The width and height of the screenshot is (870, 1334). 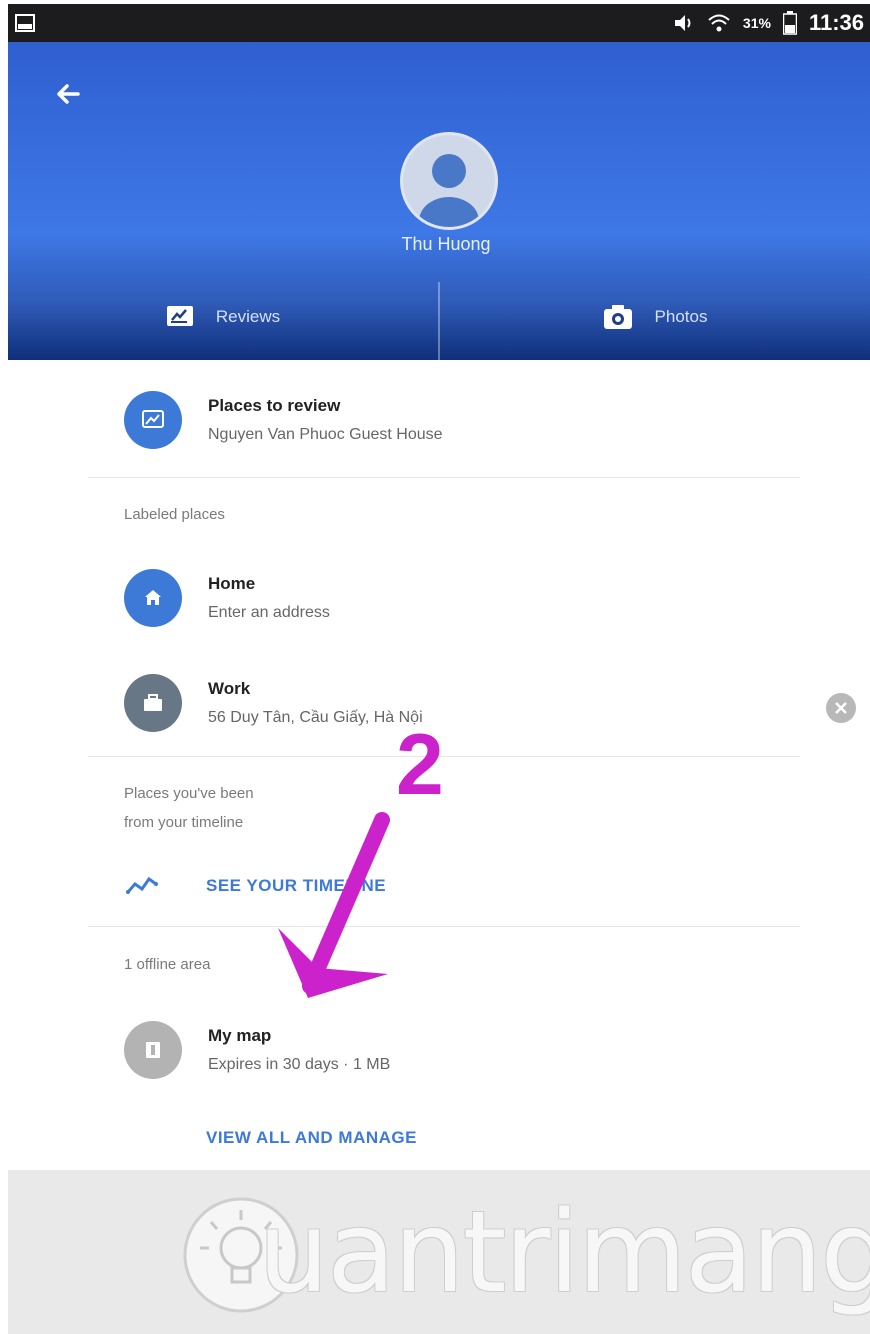 What do you see at coordinates (232, 583) in the screenshot?
I see `home-title: Home` at bounding box center [232, 583].